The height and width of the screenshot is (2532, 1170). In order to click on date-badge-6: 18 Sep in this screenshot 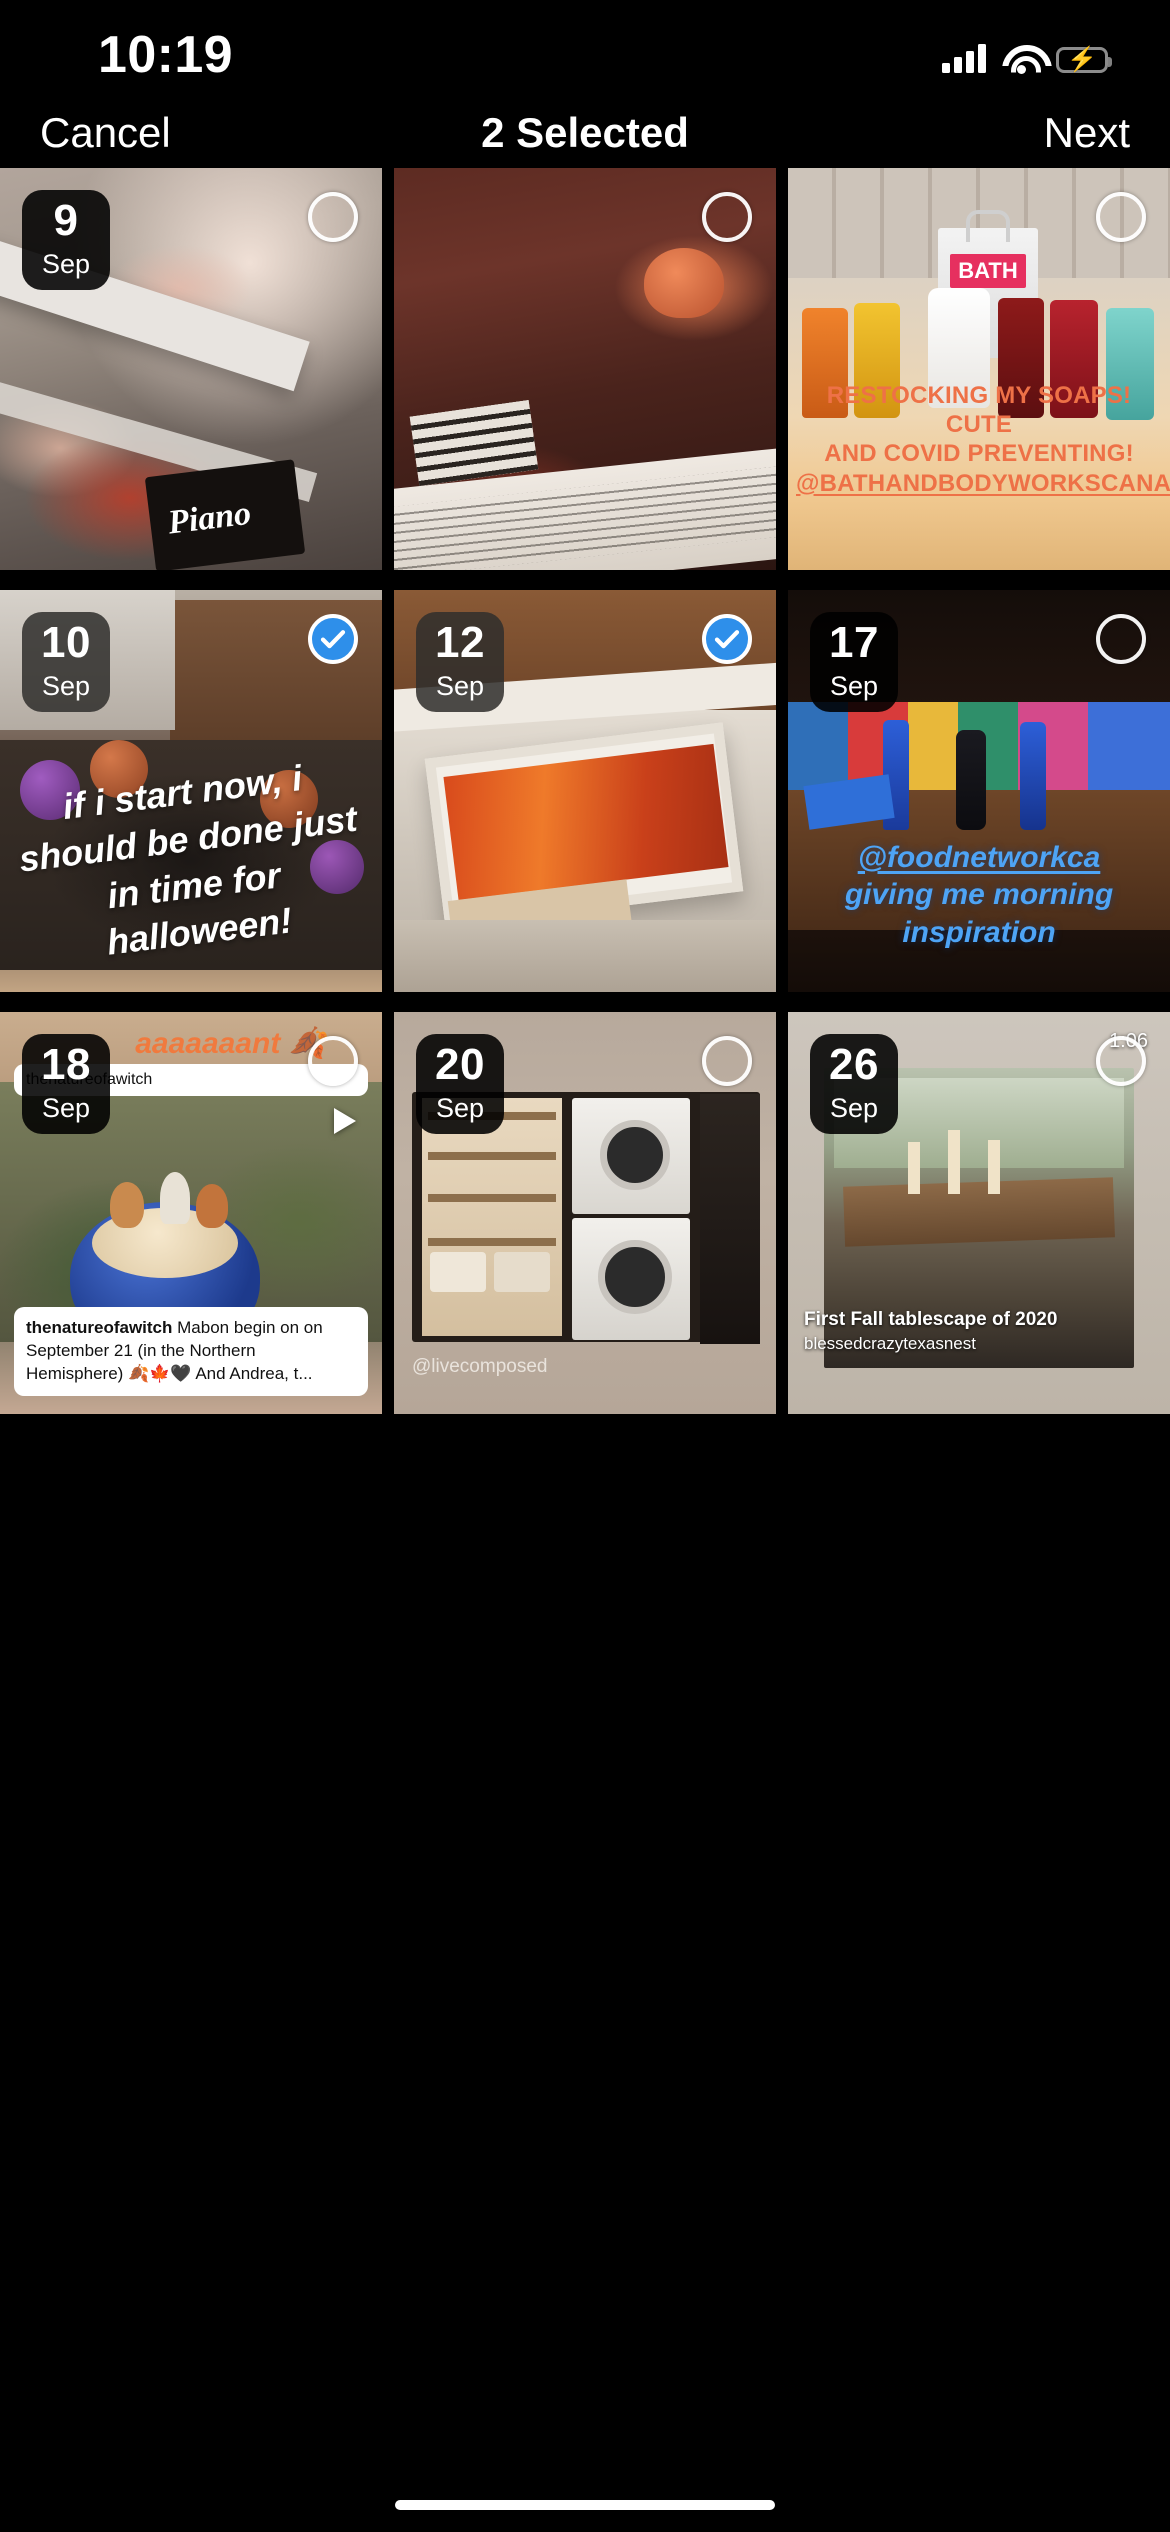, I will do `click(66, 1084)`.